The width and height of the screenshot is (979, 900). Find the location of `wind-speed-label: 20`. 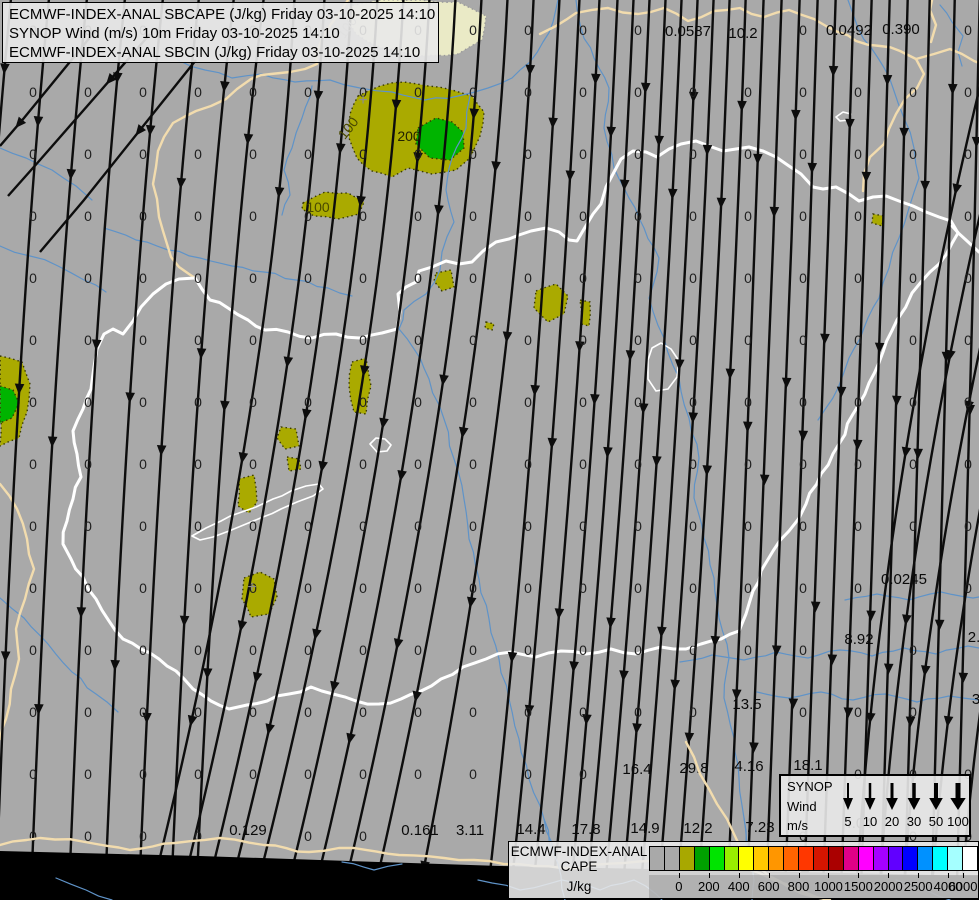

wind-speed-label: 20 is located at coordinates (892, 821).